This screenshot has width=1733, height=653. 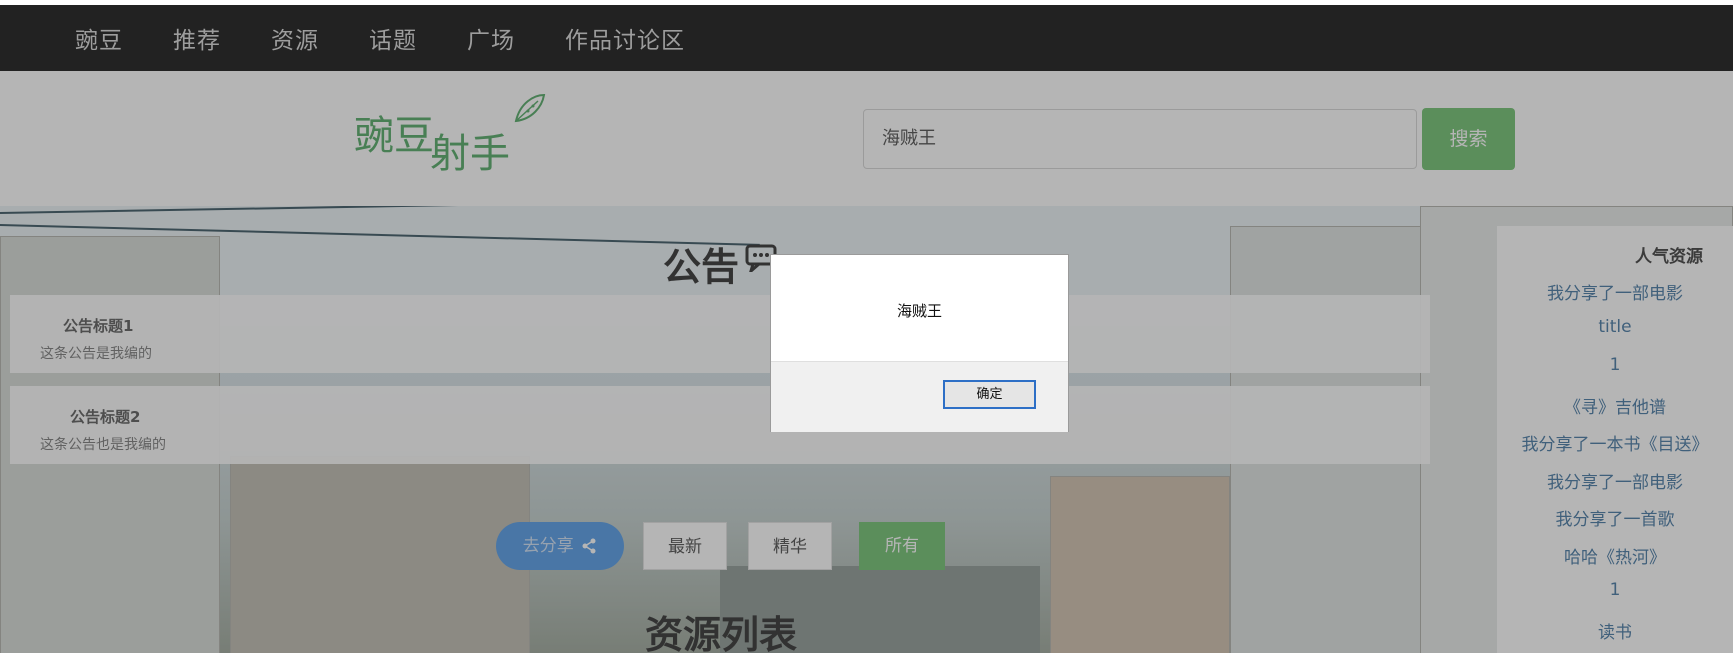 What do you see at coordinates (866, 38) in the screenshot?
I see `top-navbar: 豌豆 推荐 资源 话题 广场 作品讨论区` at bounding box center [866, 38].